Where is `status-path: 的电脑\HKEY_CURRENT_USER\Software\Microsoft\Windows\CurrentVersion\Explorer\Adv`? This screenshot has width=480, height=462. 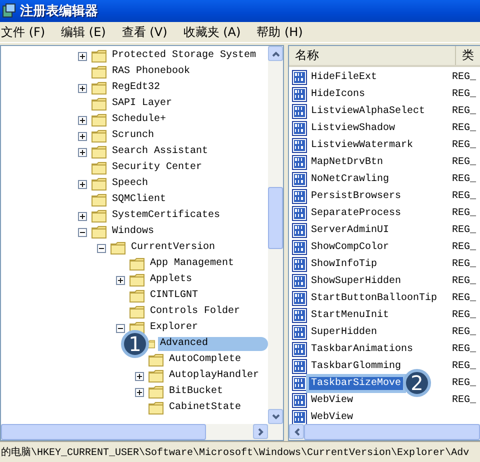 status-path: 的电脑\HKEY_CURRENT_USER\Software\Microsoft\Windows\CurrentVersion\Explorer\Adv is located at coordinates (235, 452).